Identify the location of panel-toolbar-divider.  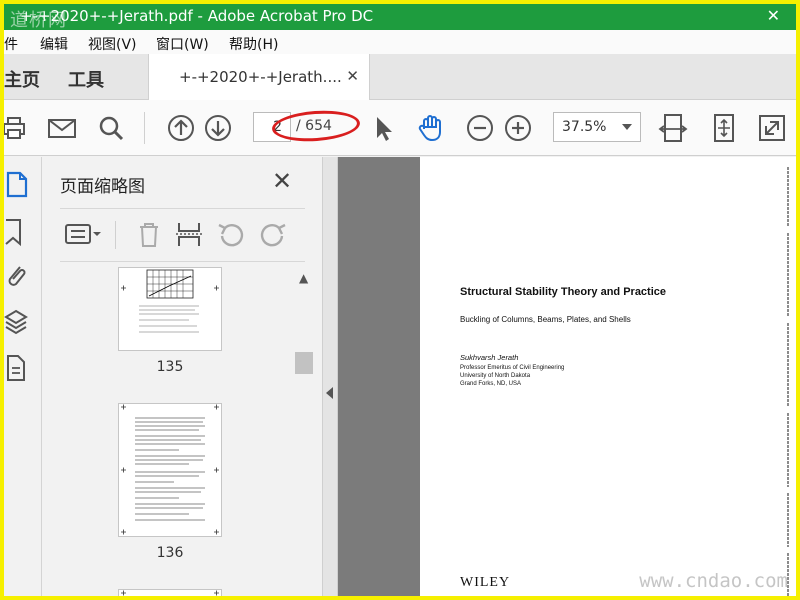
(115, 235).